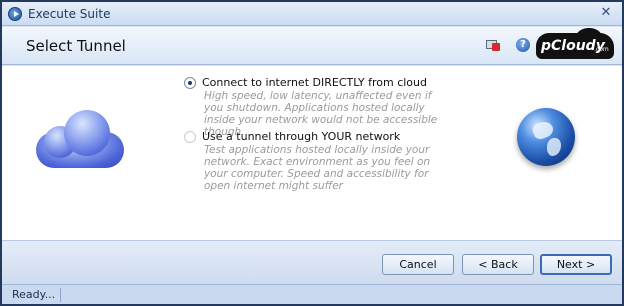  What do you see at coordinates (606, 13) in the screenshot?
I see `close-button: ✕` at bounding box center [606, 13].